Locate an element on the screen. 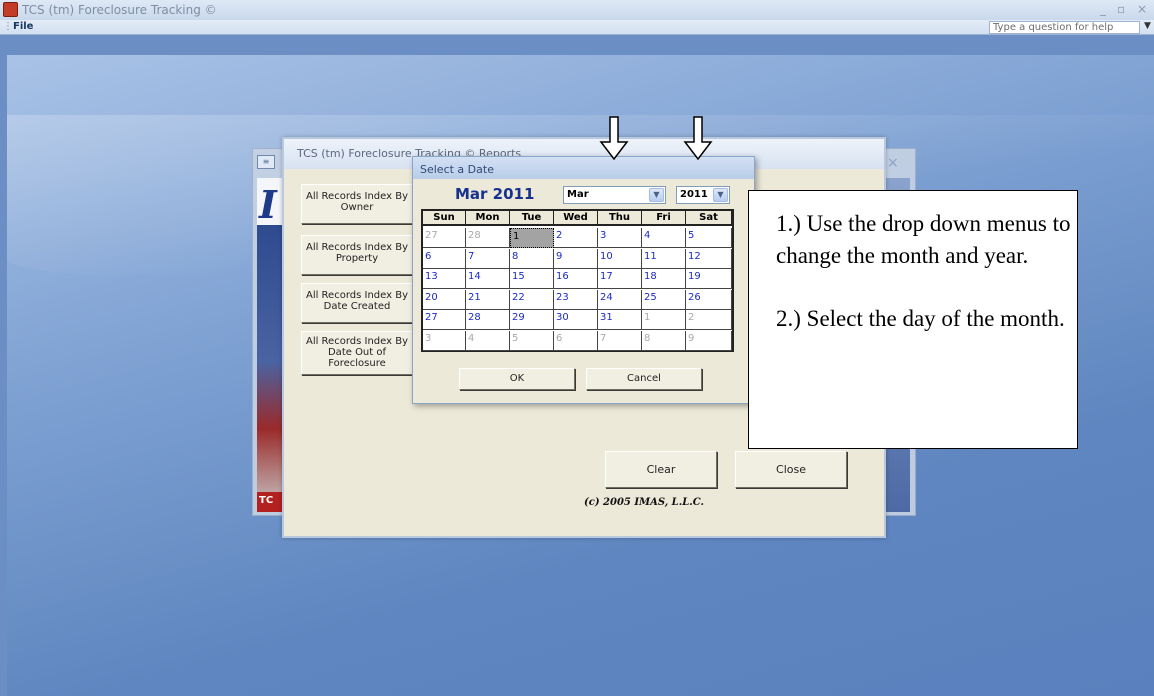  restore-icon: ▫ is located at coordinates (1121, 9).